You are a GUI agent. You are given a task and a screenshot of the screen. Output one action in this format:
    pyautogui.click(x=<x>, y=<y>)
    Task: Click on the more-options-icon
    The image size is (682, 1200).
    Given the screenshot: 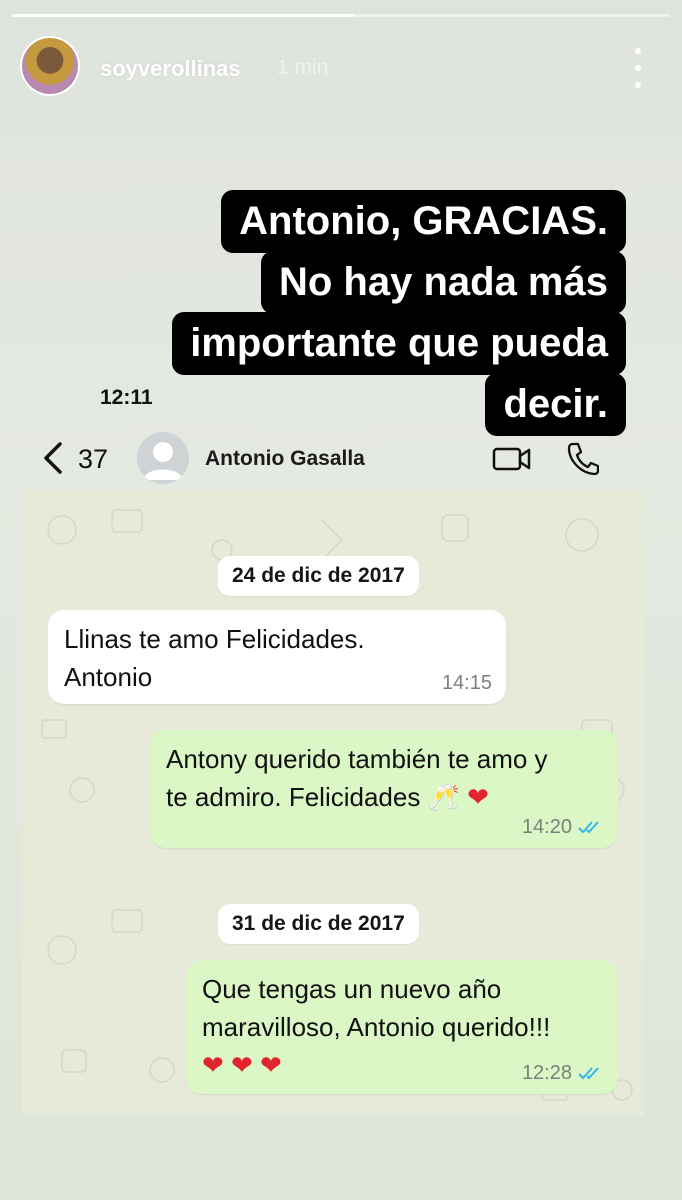 What is the action you would take?
    pyautogui.click(x=638, y=68)
    